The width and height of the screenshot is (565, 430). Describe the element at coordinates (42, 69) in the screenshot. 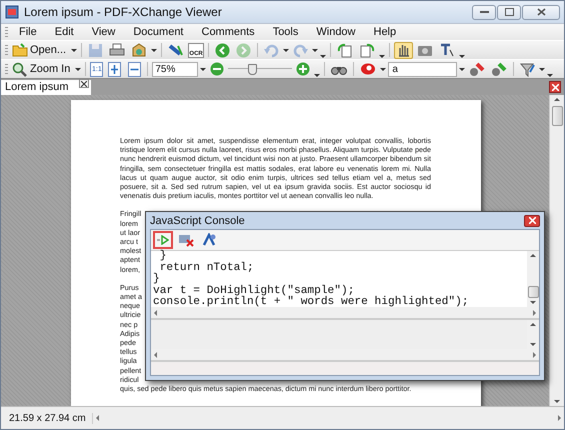

I see `zoom-in-button: Zoom In` at that location.